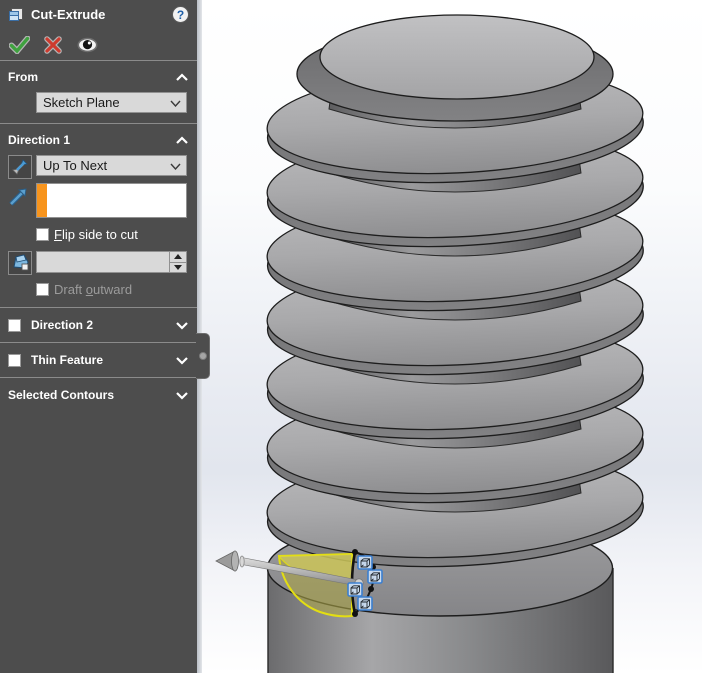  I want to click on preview-button, so click(87, 45).